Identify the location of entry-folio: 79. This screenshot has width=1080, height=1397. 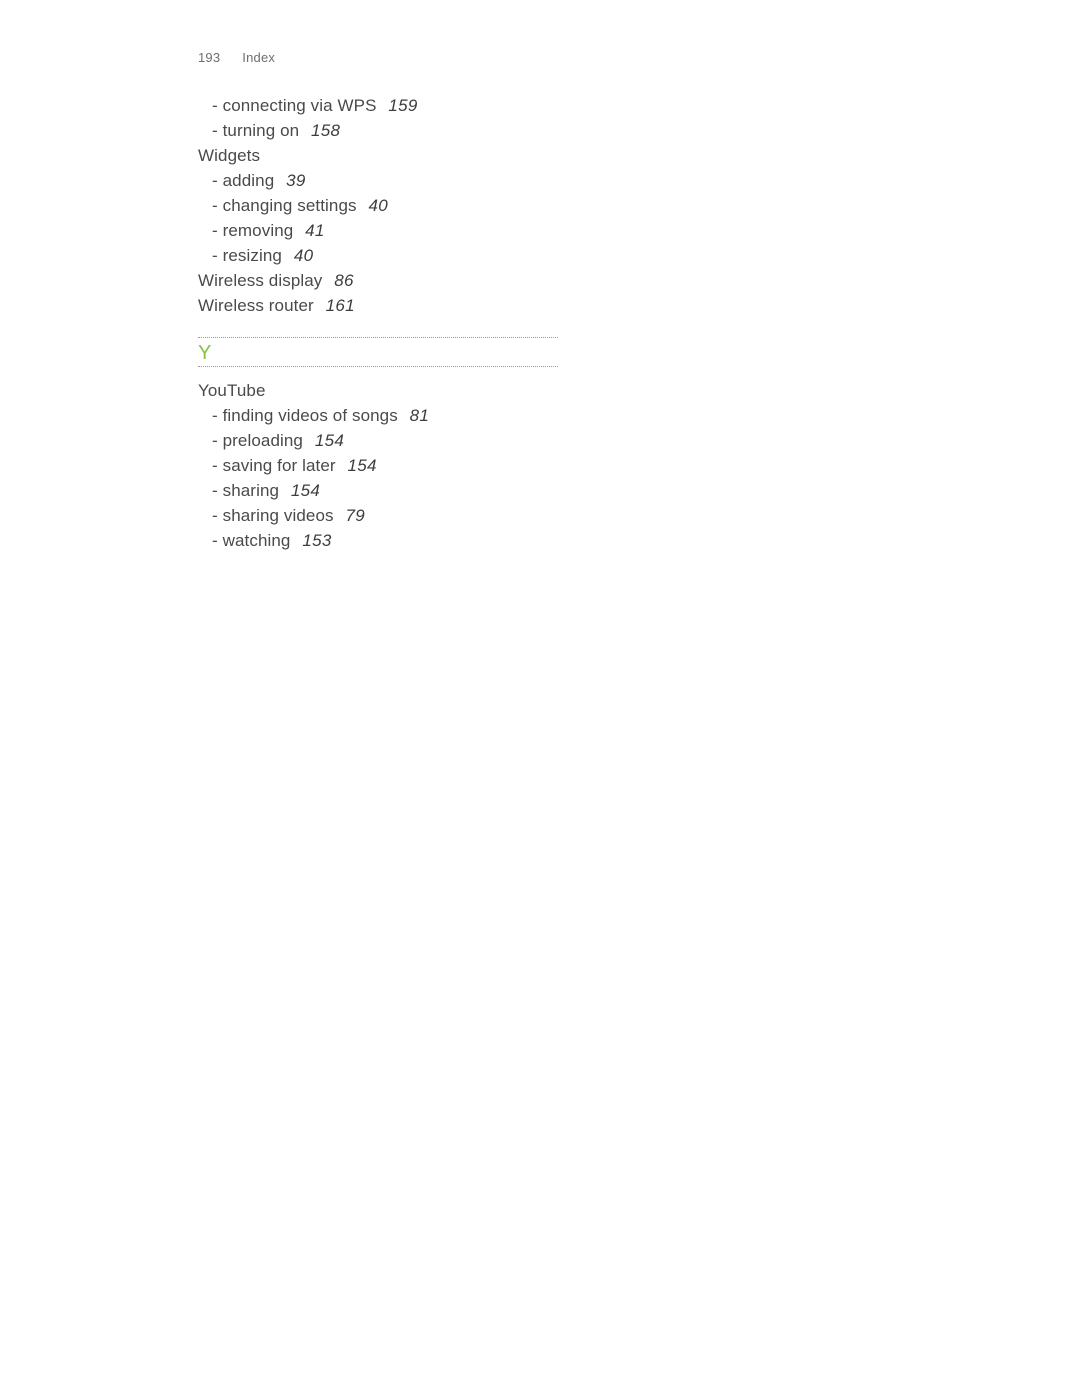
(355, 515).